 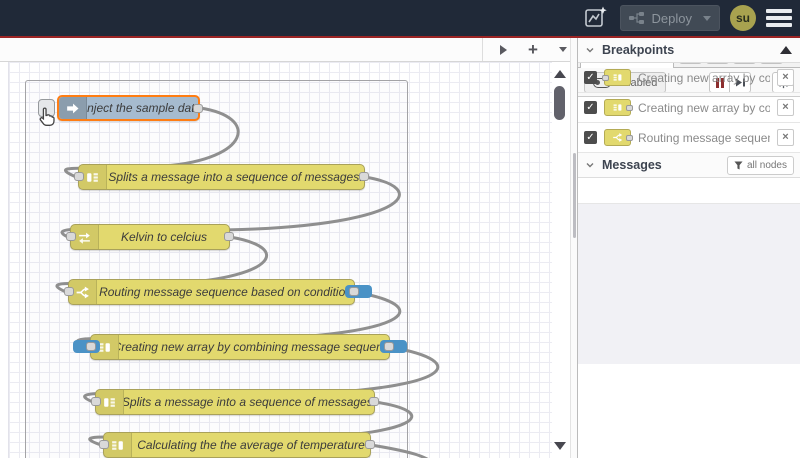 What do you see at coordinates (596, 18) in the screenshot?
I see `assistant-icon` at bounding box center [596, 18].